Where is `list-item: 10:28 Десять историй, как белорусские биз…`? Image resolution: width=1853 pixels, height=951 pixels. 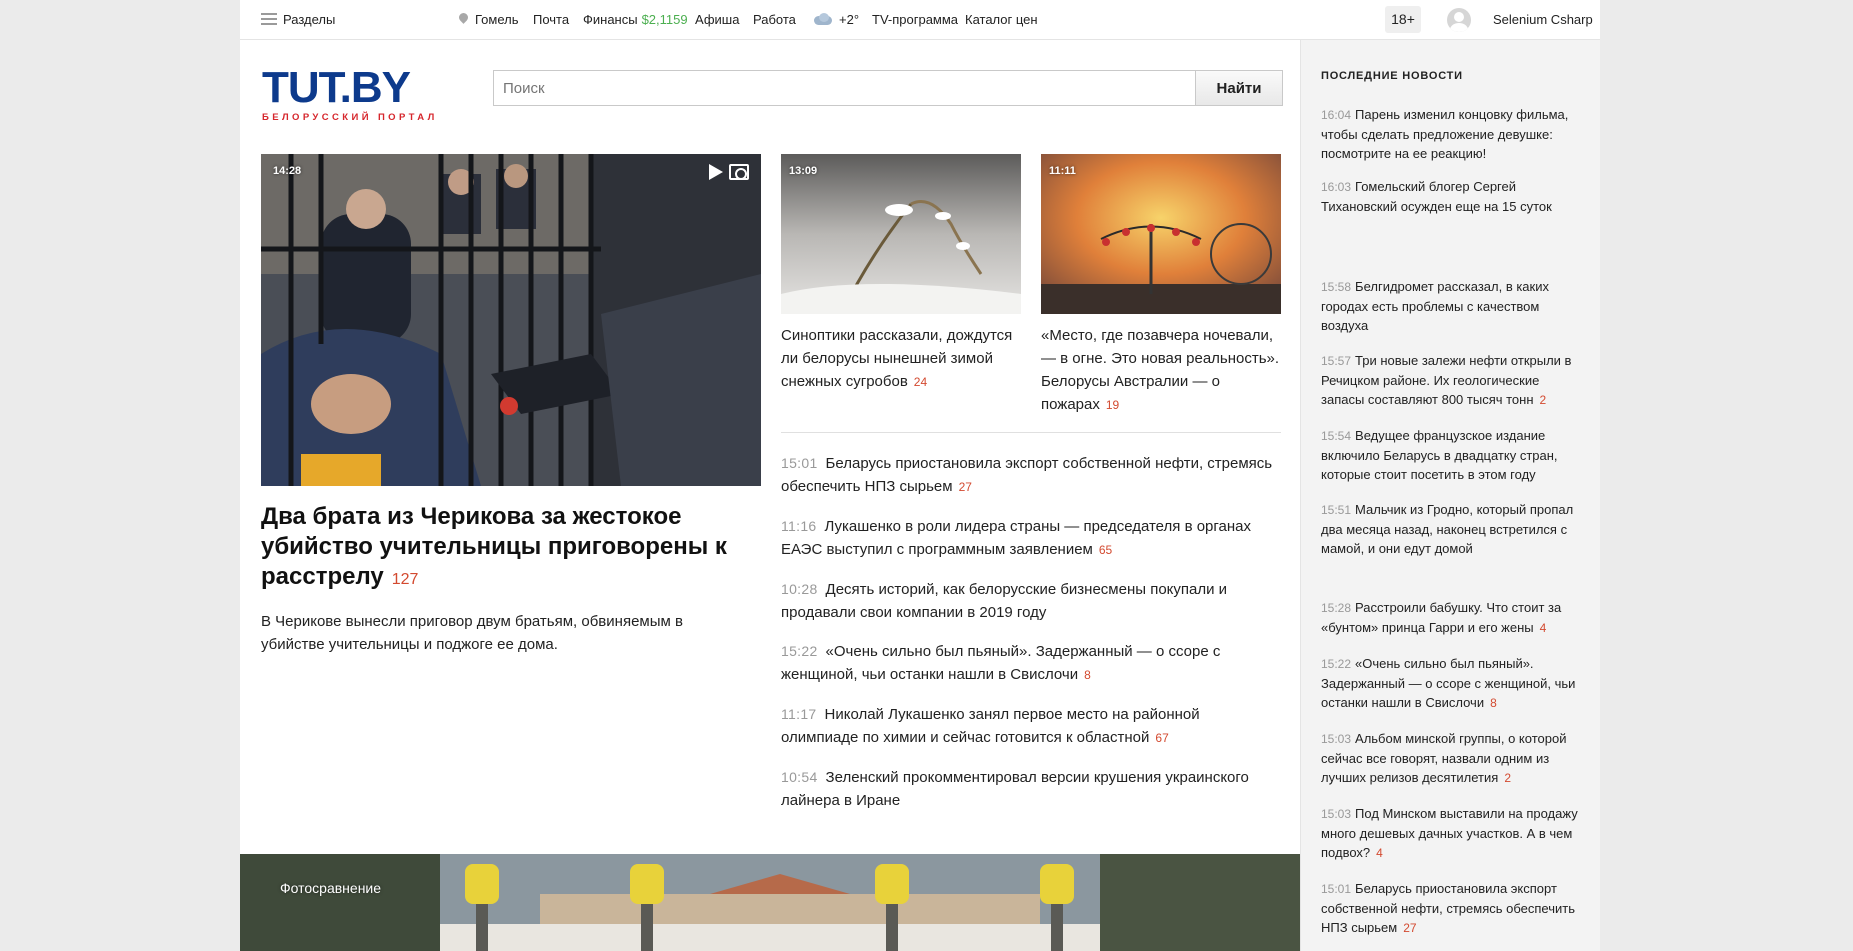 list-item: 10:28 Десять историй, как белорусские биз… is located at coordinates (1031, 601).